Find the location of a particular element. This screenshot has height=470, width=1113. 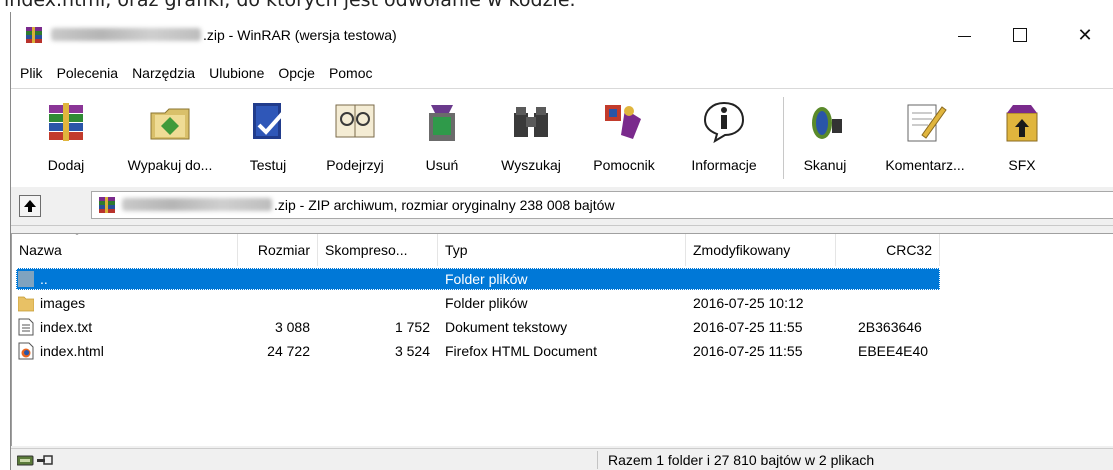

sort-caret-icon: ﹀ is located at coordinates (77, 238).